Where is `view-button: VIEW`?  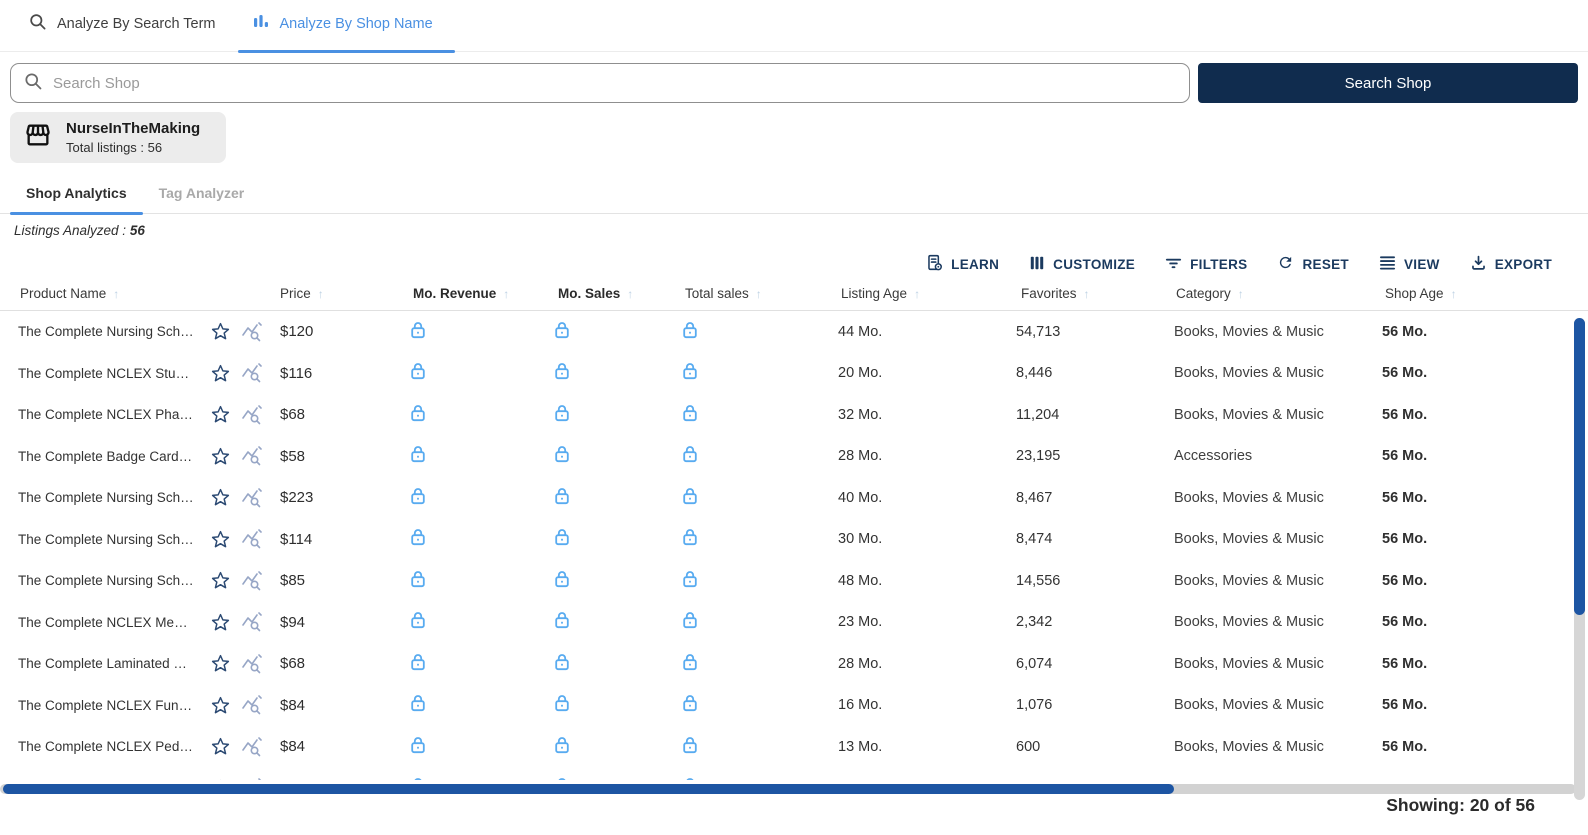 view-button: VIEW is located at coordinates (1409, 264).